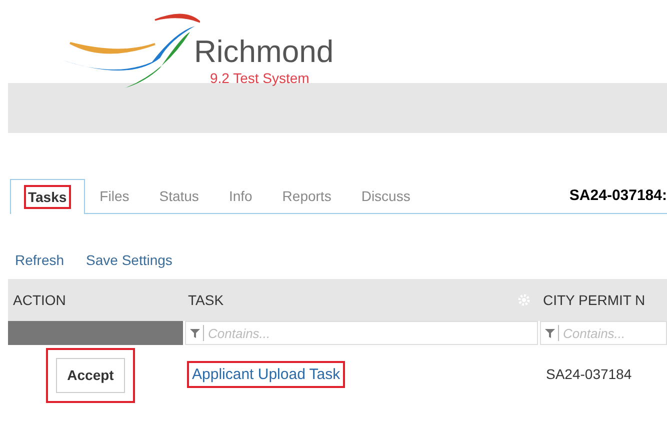 This screenshot has width=667, height=423. I want to click on tab: Info, so click(241, 196).